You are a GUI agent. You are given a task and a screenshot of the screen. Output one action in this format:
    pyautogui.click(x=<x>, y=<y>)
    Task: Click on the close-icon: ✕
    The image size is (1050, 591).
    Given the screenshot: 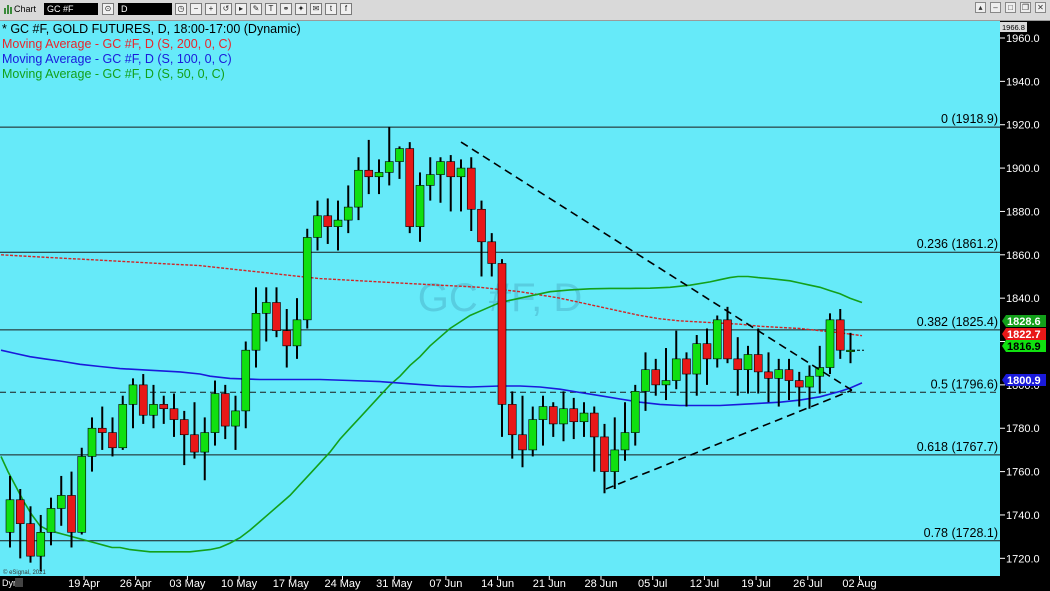 What is the action you would take?
    pyautogui.click(x=1040, y=7)
    